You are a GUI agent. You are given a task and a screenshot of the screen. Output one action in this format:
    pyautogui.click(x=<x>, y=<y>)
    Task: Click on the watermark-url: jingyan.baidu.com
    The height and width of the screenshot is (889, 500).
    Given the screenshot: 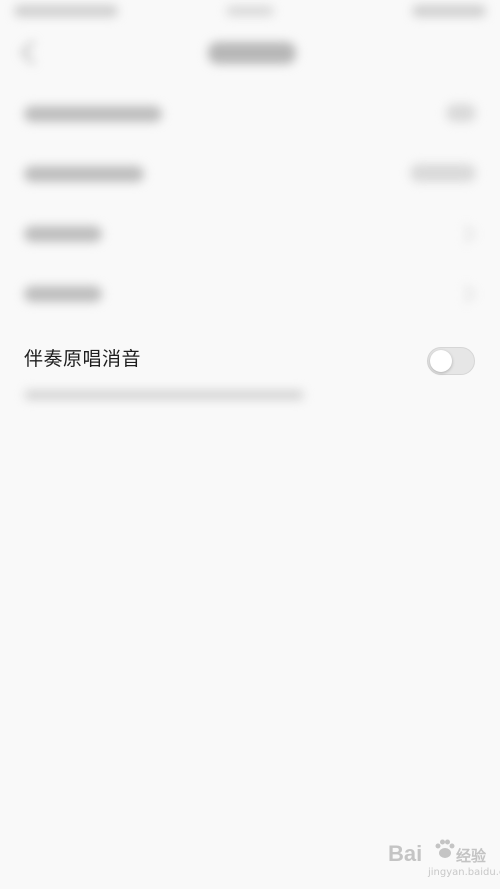 What is the action you would take?
    pyautogui.click(x=464, y=872)
    